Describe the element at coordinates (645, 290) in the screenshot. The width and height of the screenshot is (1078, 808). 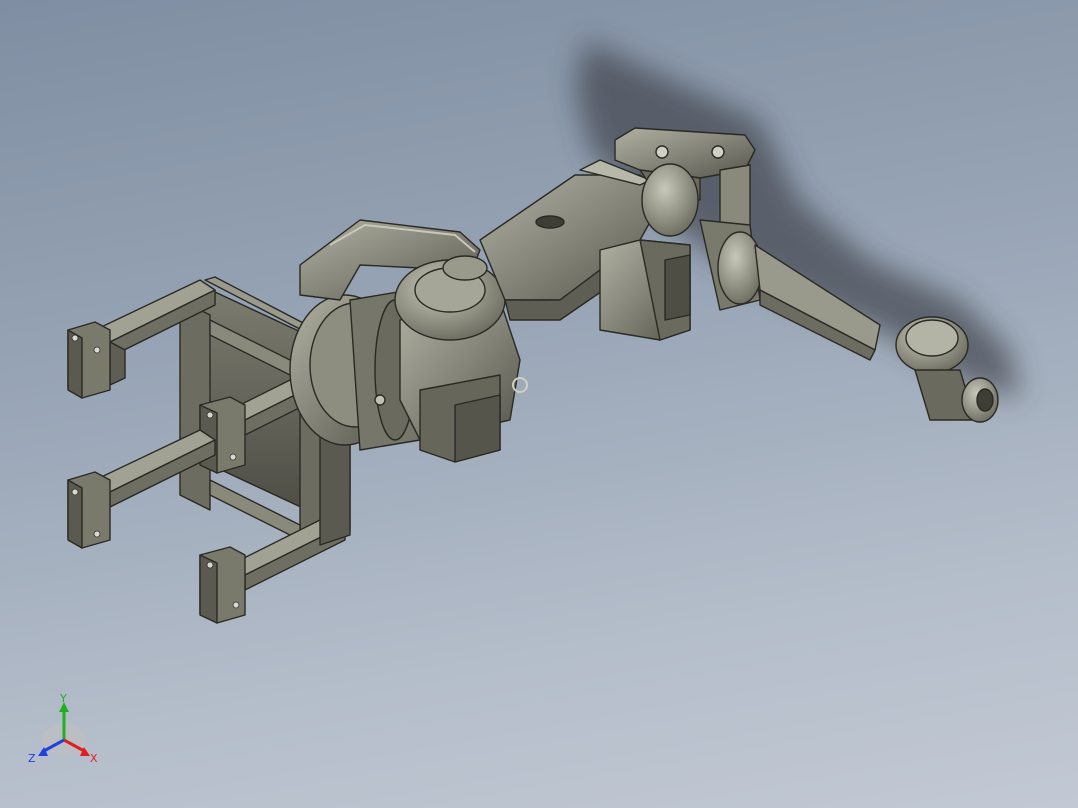
I see `robot-base` at that location.